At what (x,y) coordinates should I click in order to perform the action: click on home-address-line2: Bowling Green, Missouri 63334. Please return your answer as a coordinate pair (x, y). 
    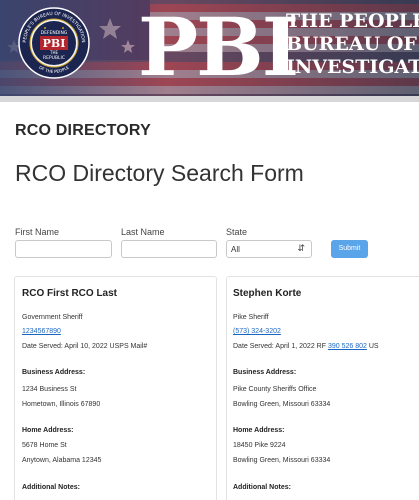
    Looking at the image, I should click on (282, 460).